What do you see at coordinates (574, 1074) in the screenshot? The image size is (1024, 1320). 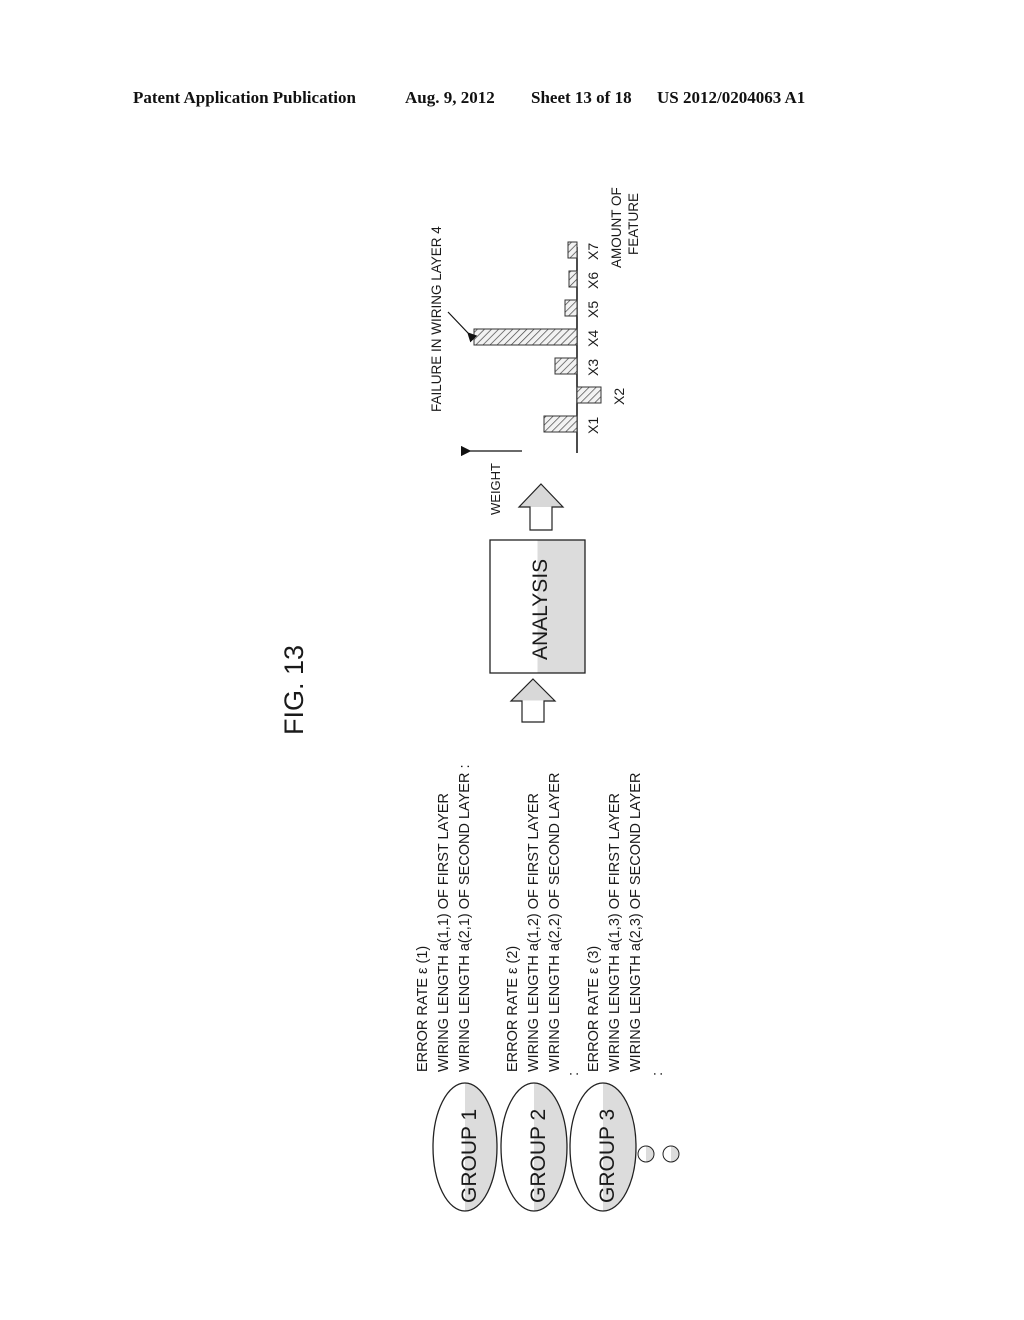 I see `ellipsis-mark-1: :` at bounding box center [574, 1074].